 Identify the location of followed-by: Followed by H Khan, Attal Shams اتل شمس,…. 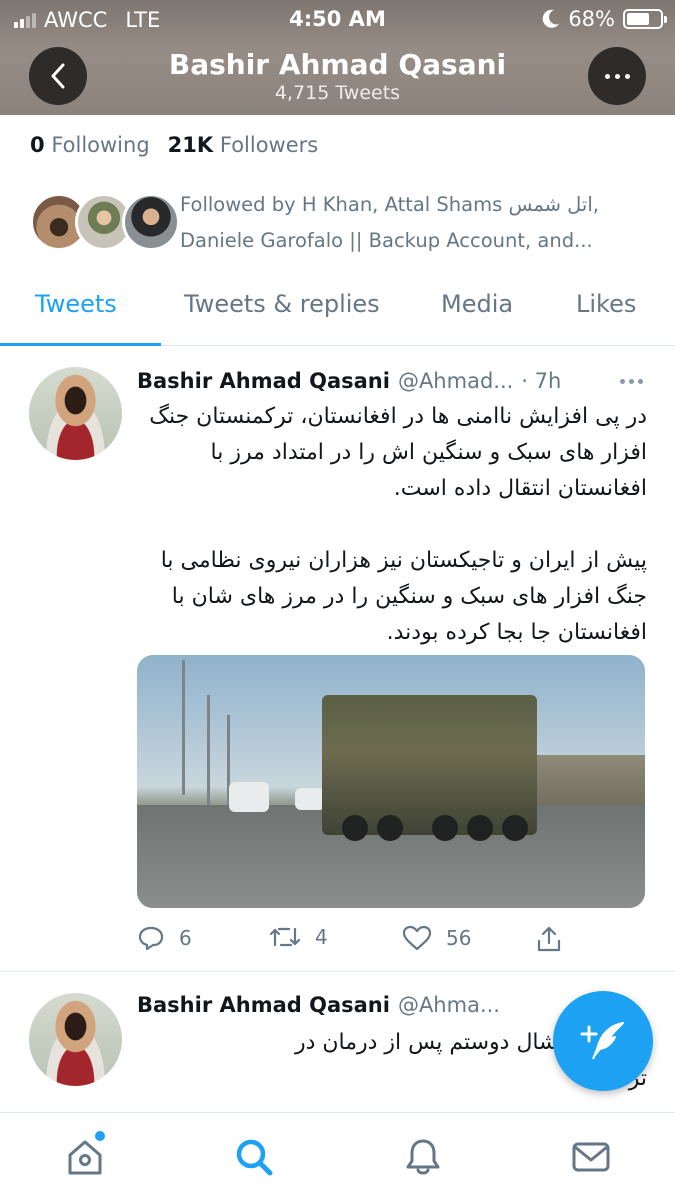
(340, 220).